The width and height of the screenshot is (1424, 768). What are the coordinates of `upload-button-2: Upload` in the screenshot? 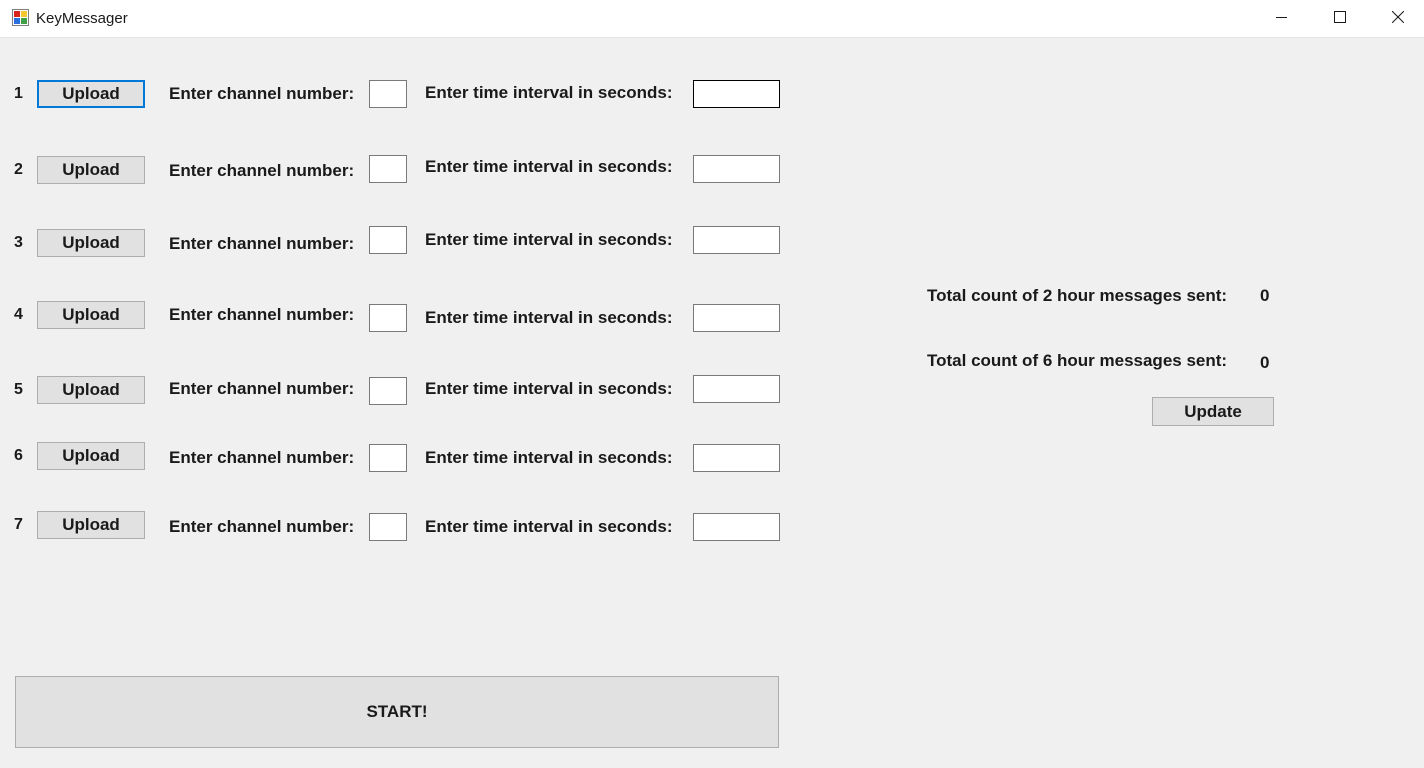 It's located at (91, 170).